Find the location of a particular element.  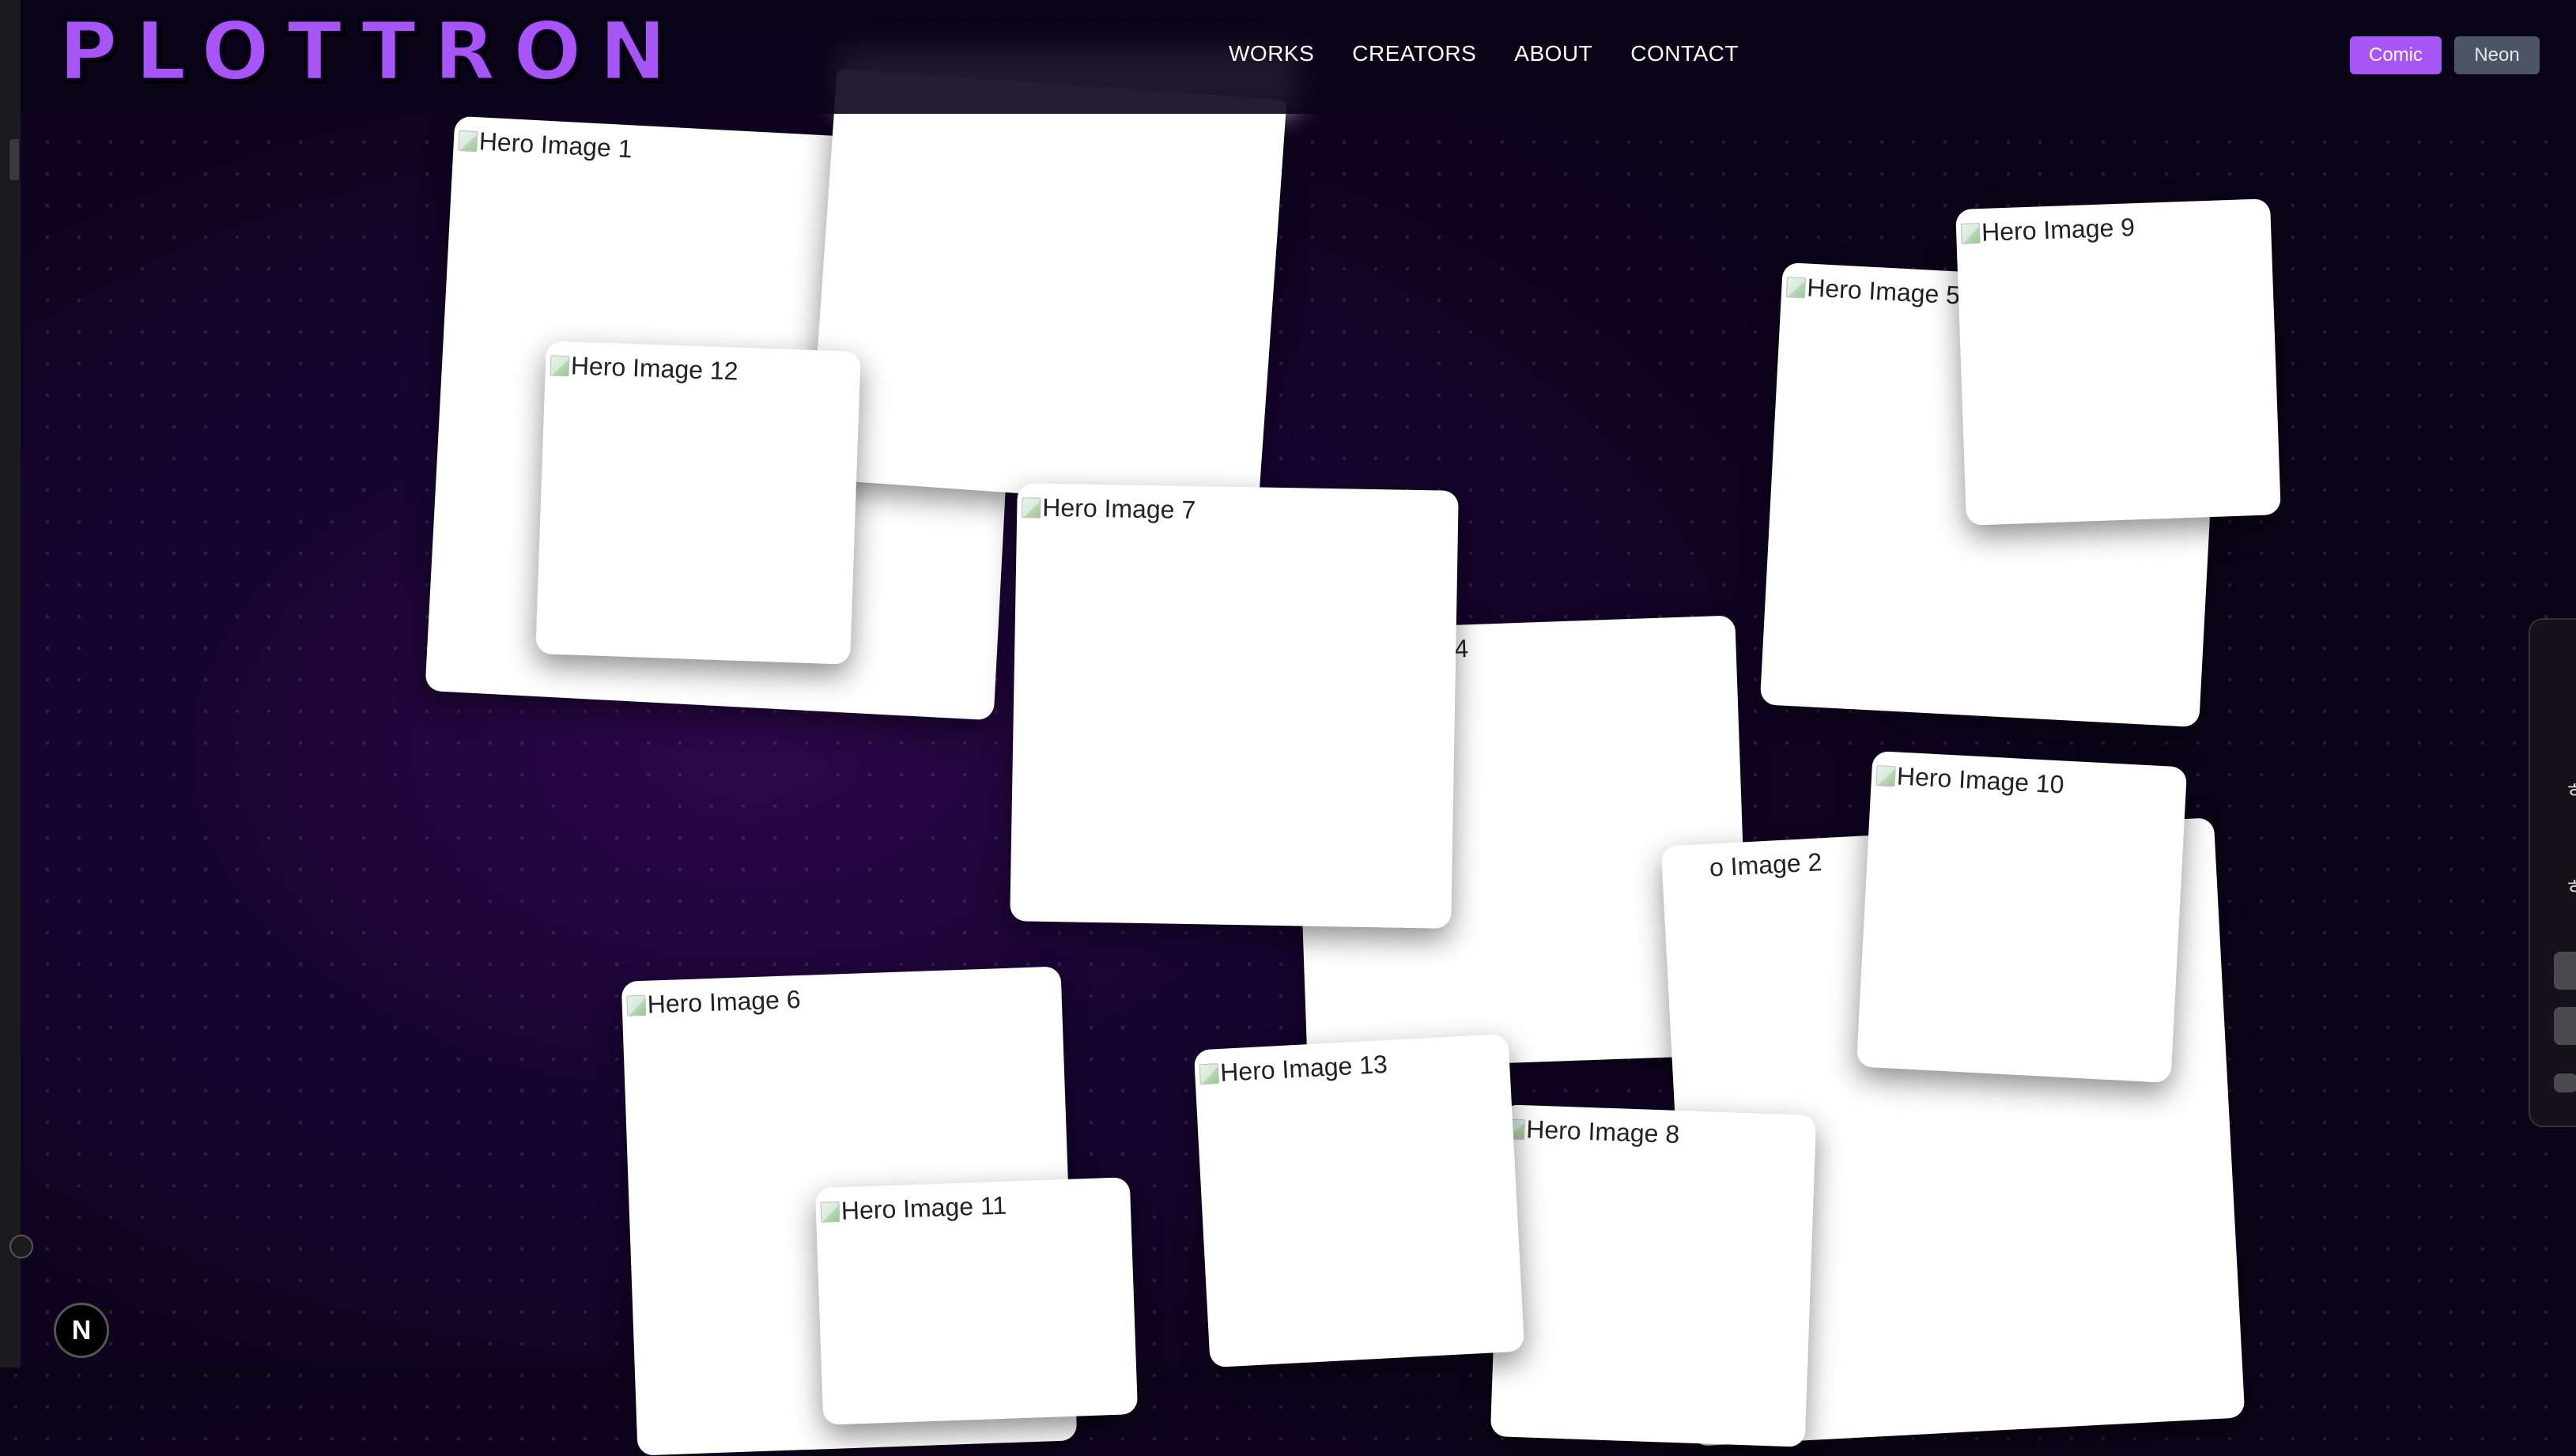

logo: PLOTTRON is located at coordinates (371, 52).